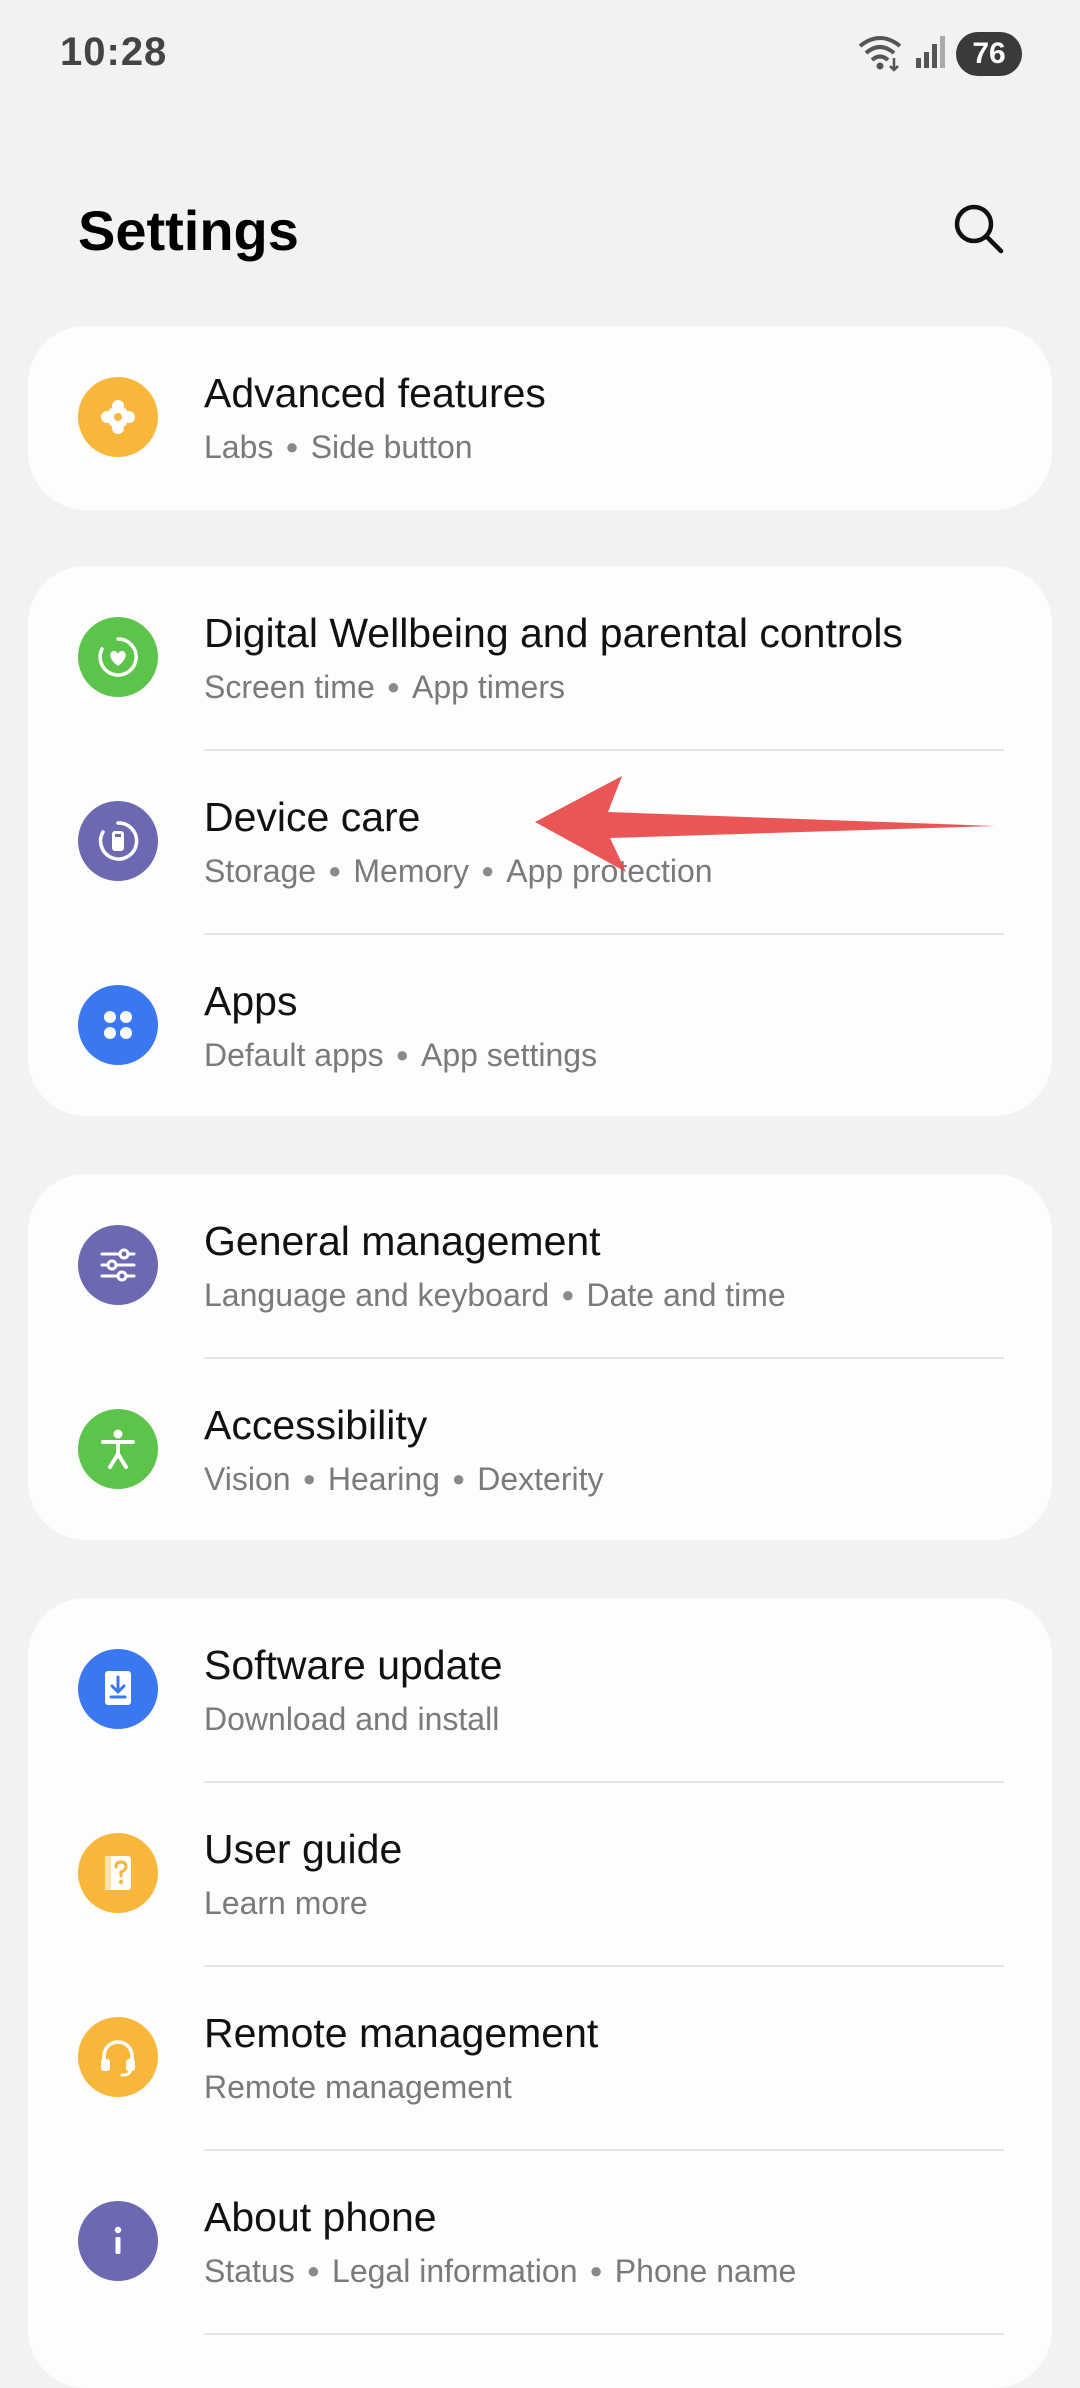 This screenshot has width=1080, height=2388. Describe the element at coordinates (930, 54) in the screenshot. I see `signal-icon` at that location.